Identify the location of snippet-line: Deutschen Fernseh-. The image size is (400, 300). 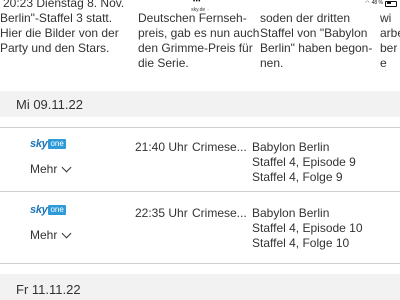
(192, 18).